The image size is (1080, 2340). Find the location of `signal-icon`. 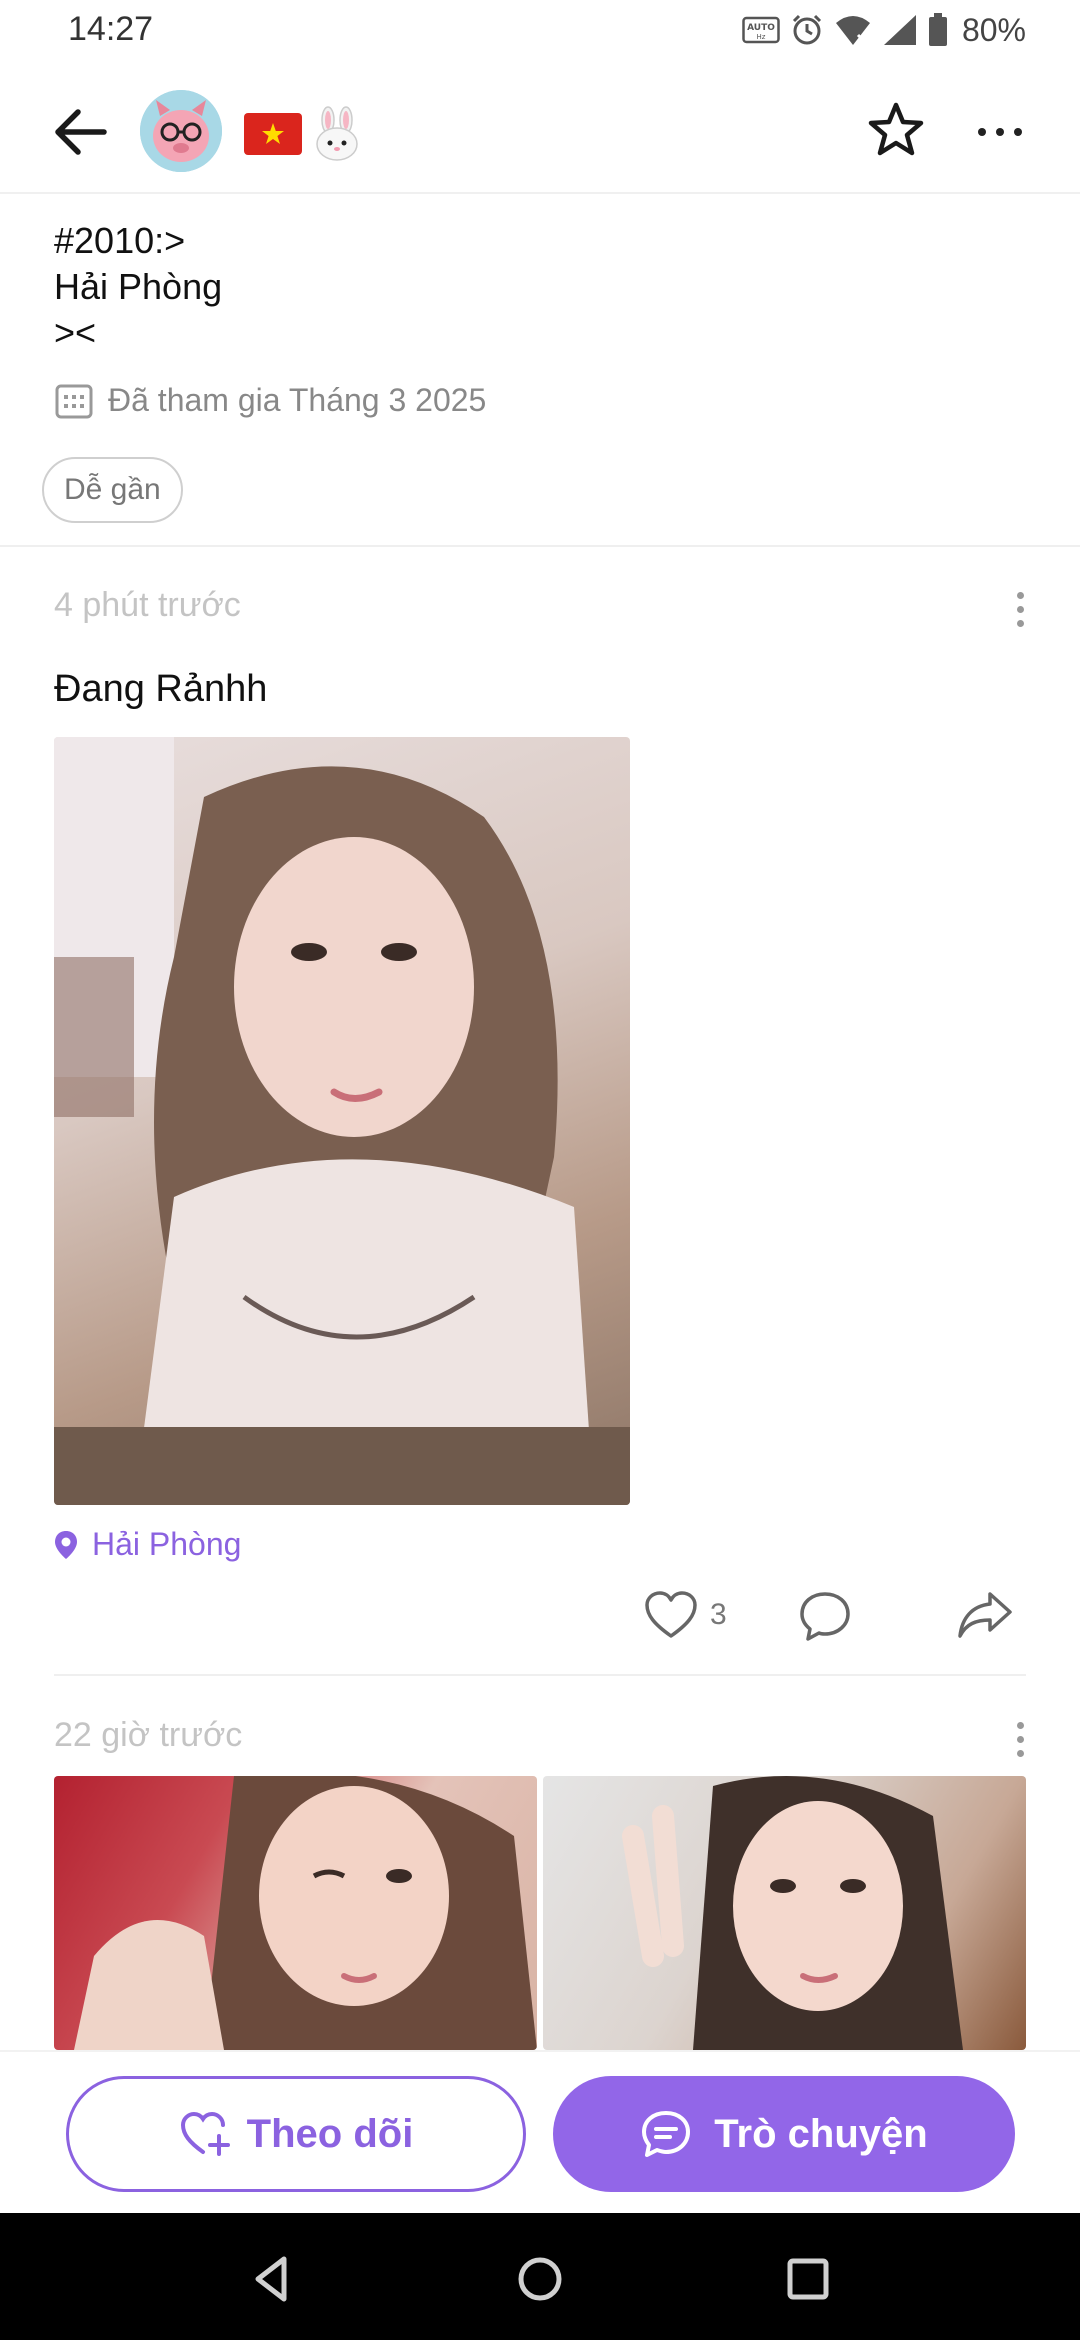

signal-icon is located at coordinates (899, 30).